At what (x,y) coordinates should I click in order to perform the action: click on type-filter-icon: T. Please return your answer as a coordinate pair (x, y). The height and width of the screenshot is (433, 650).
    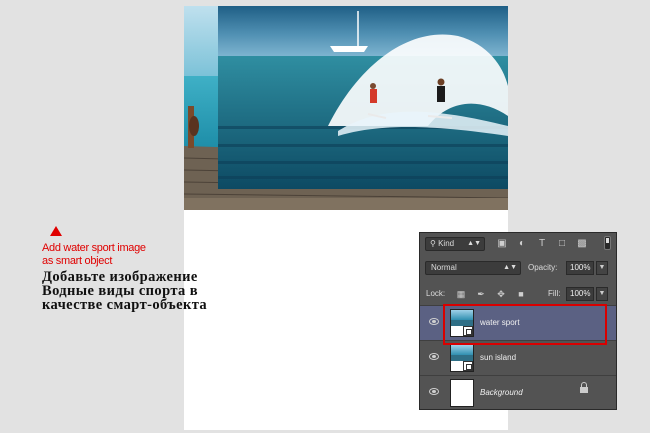
    Looking at the image, I should click on (542, 244).